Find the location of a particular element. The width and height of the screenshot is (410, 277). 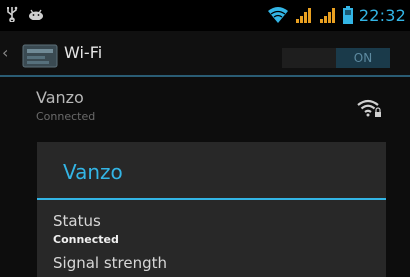

status-label: Status is located at coordinates (77, 221).